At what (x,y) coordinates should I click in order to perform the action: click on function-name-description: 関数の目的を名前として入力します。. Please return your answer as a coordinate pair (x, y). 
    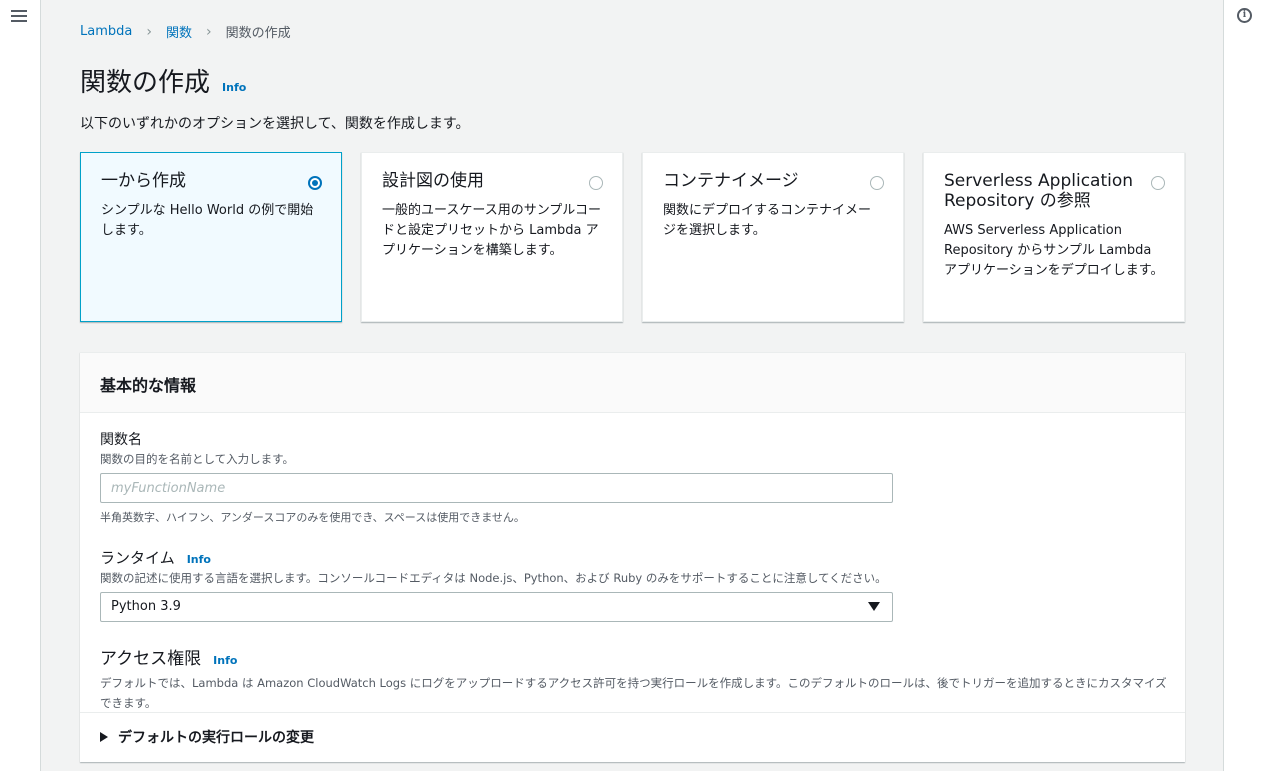
    Looking at the image, I should click on (197, 459).